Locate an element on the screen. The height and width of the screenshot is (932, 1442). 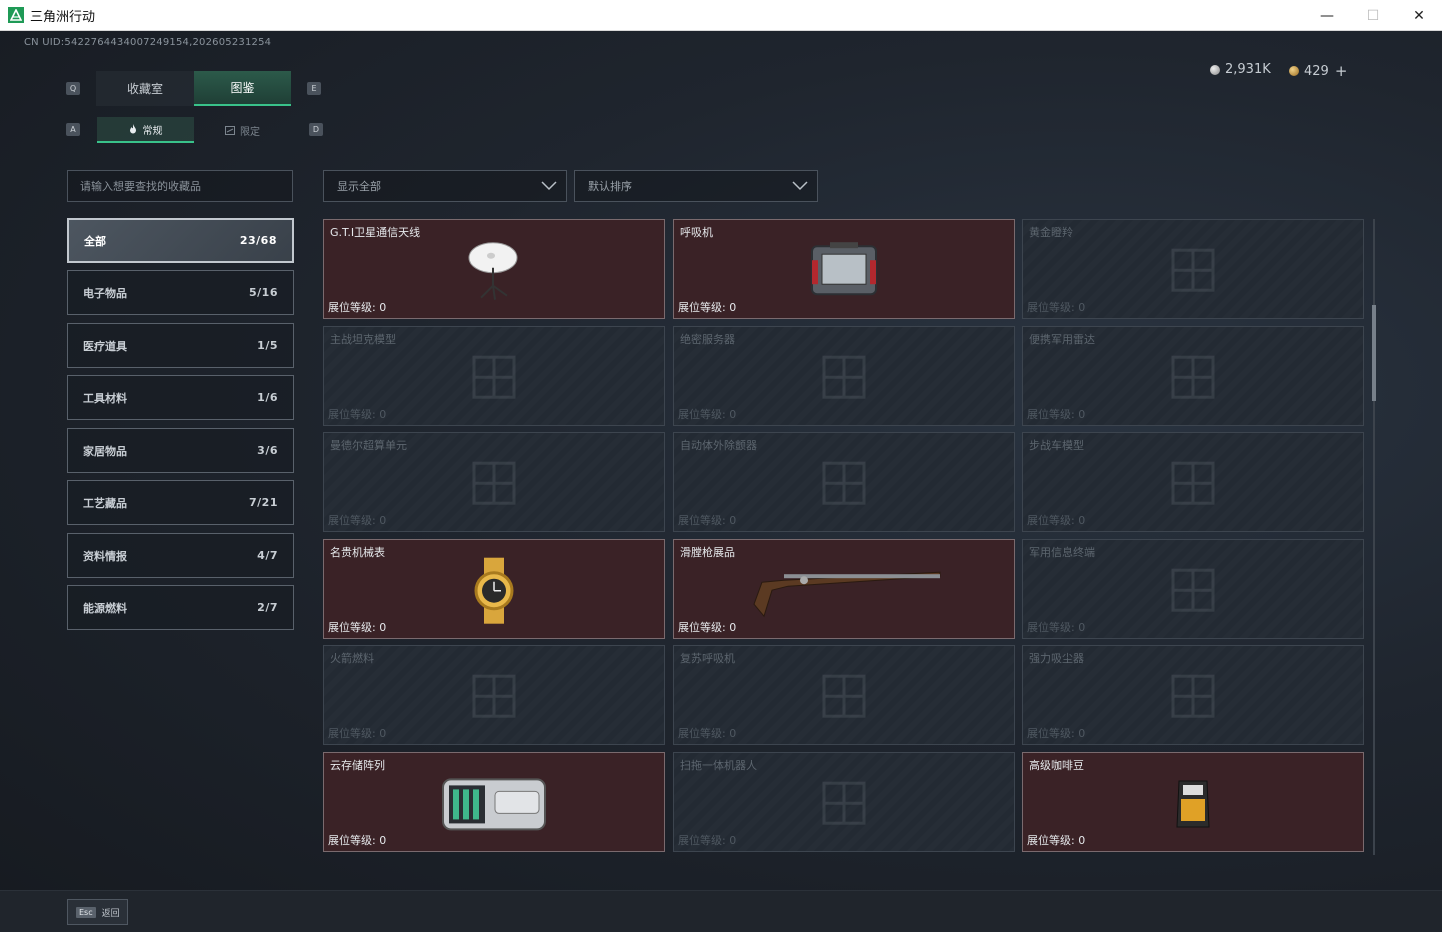
card-name: 绝密服务器 is located at coordinates (707, 339).